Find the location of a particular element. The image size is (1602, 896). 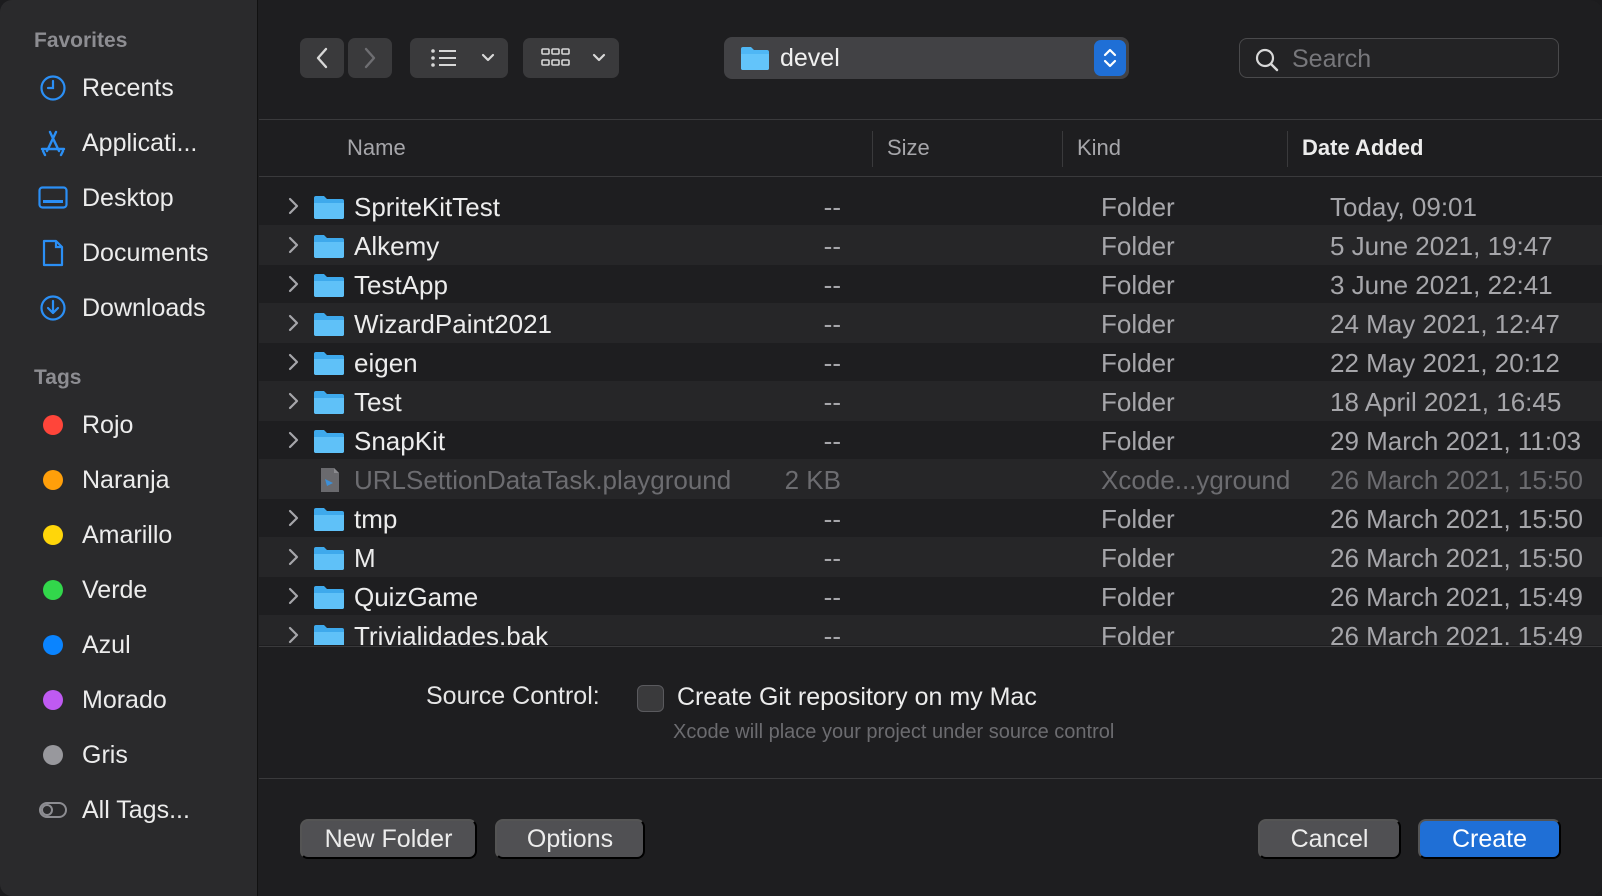

sidebar-tag-azul: Azul is located at coordinates (129, 645).